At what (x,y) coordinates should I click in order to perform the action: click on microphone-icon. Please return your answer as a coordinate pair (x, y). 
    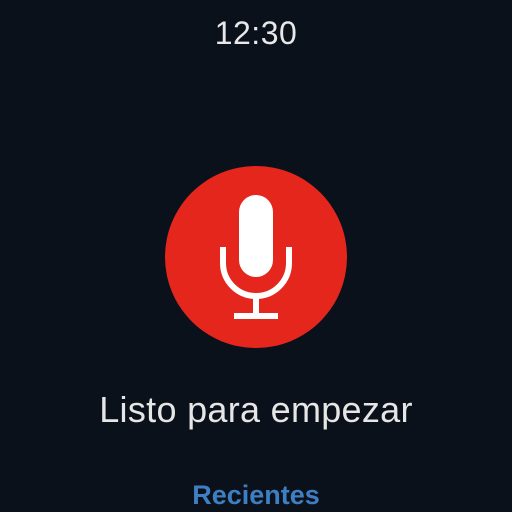
    Looking at the image, I should click on (256, 257).